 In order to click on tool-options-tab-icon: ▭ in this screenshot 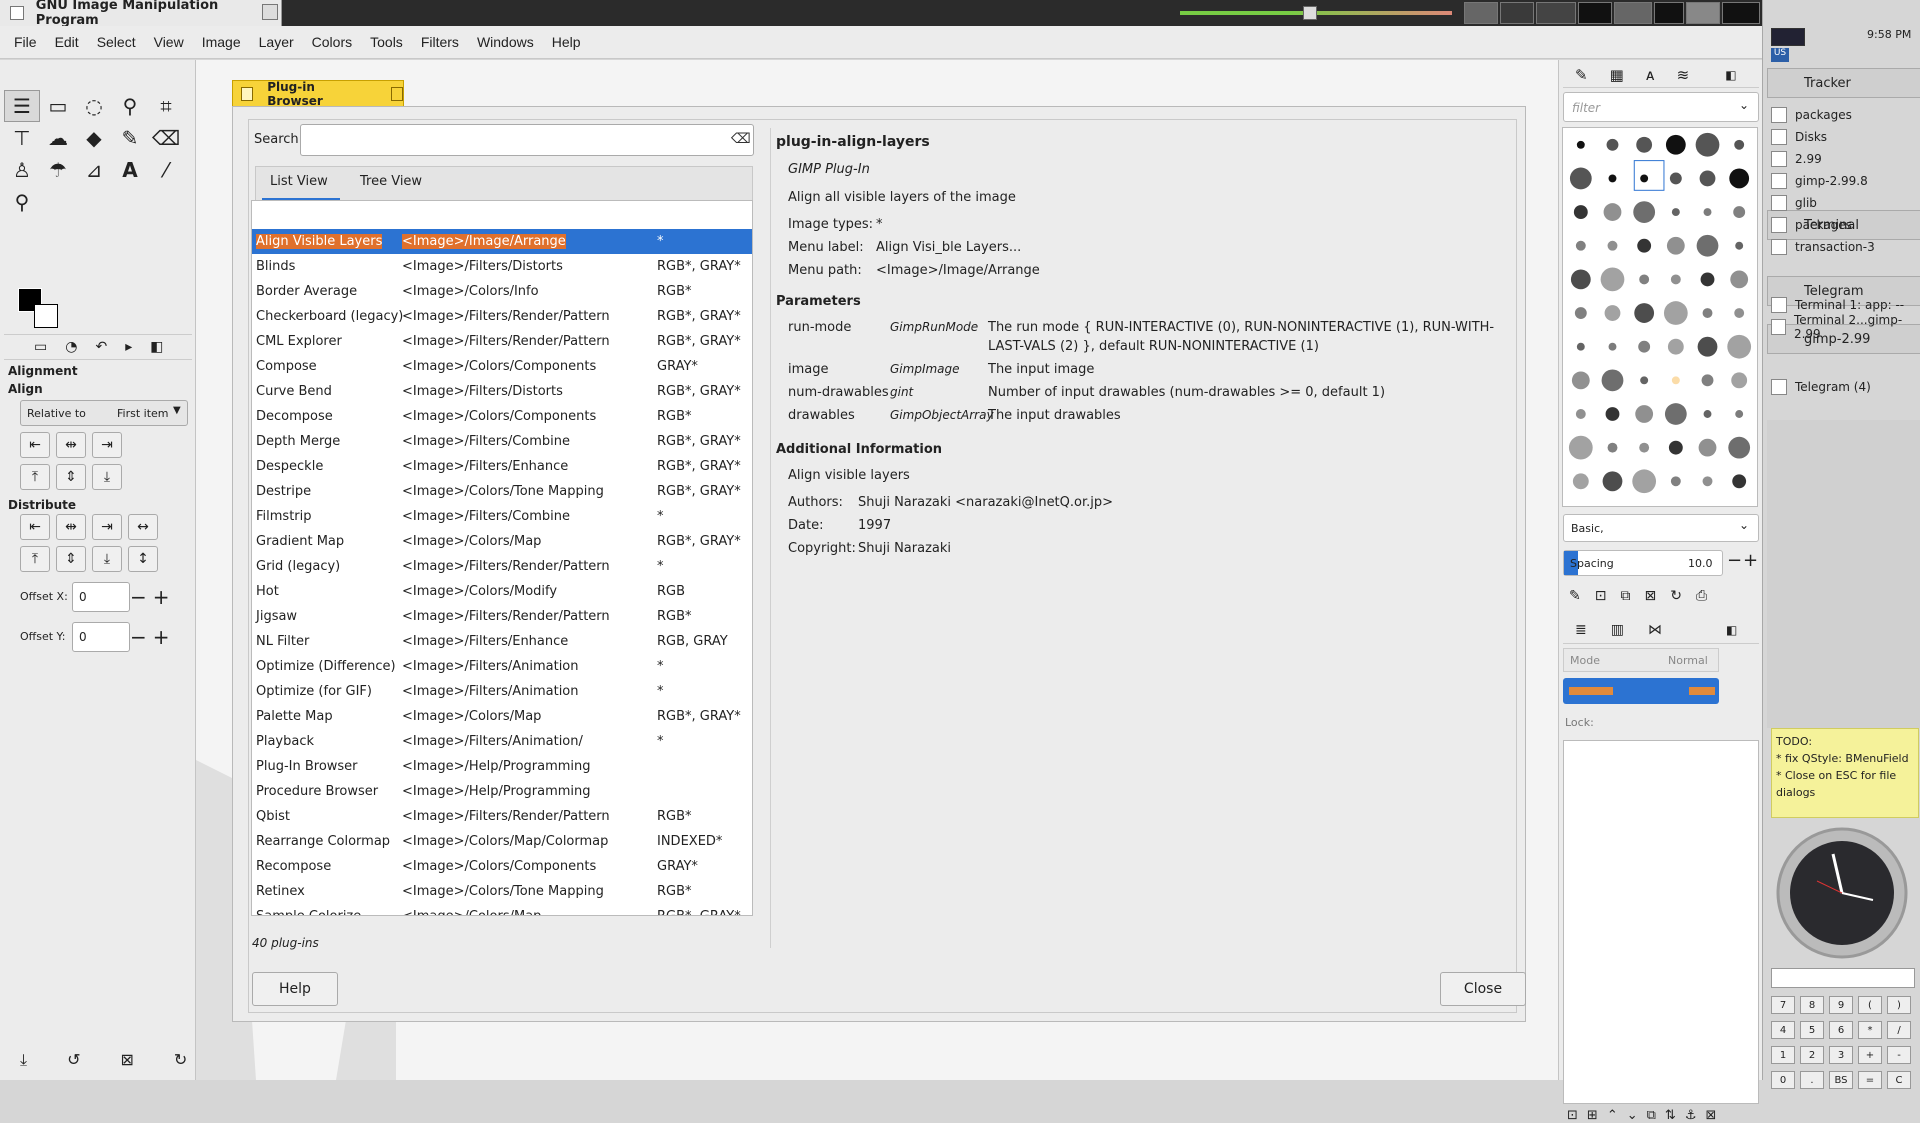, I will do `click(40, 347)`.